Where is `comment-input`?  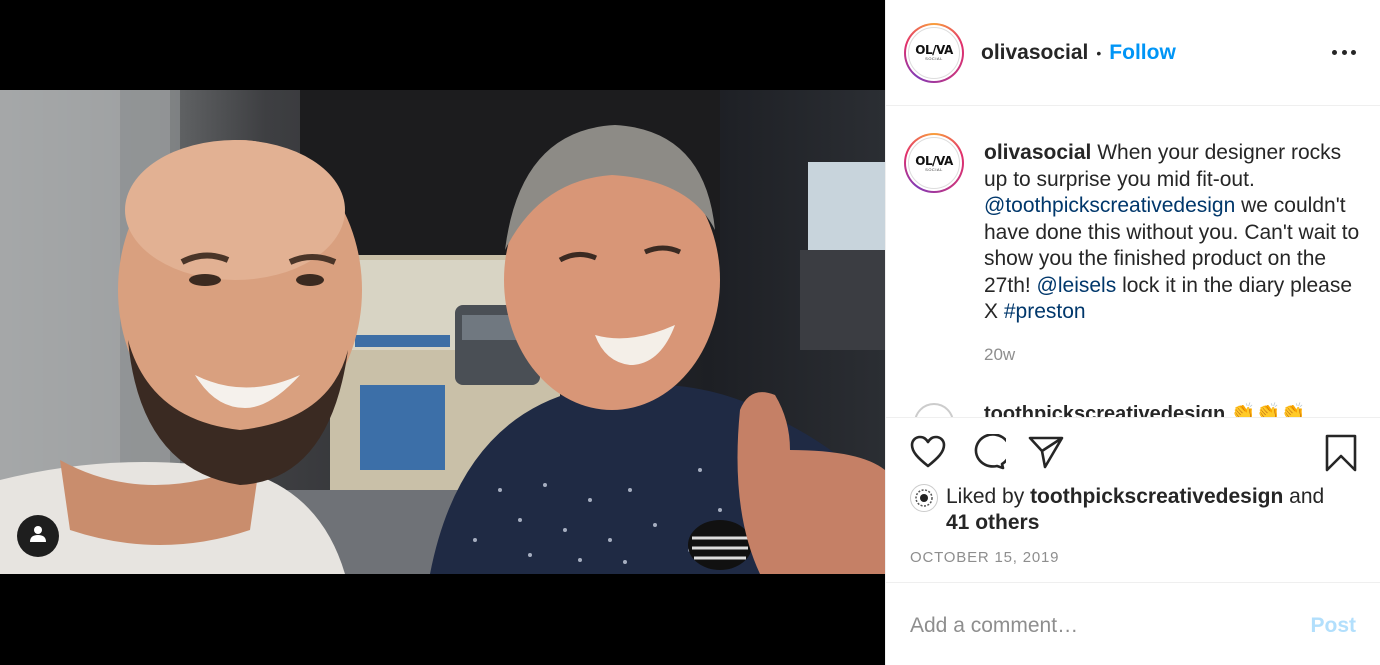
comment-input is located at coordinates (1100, 626).